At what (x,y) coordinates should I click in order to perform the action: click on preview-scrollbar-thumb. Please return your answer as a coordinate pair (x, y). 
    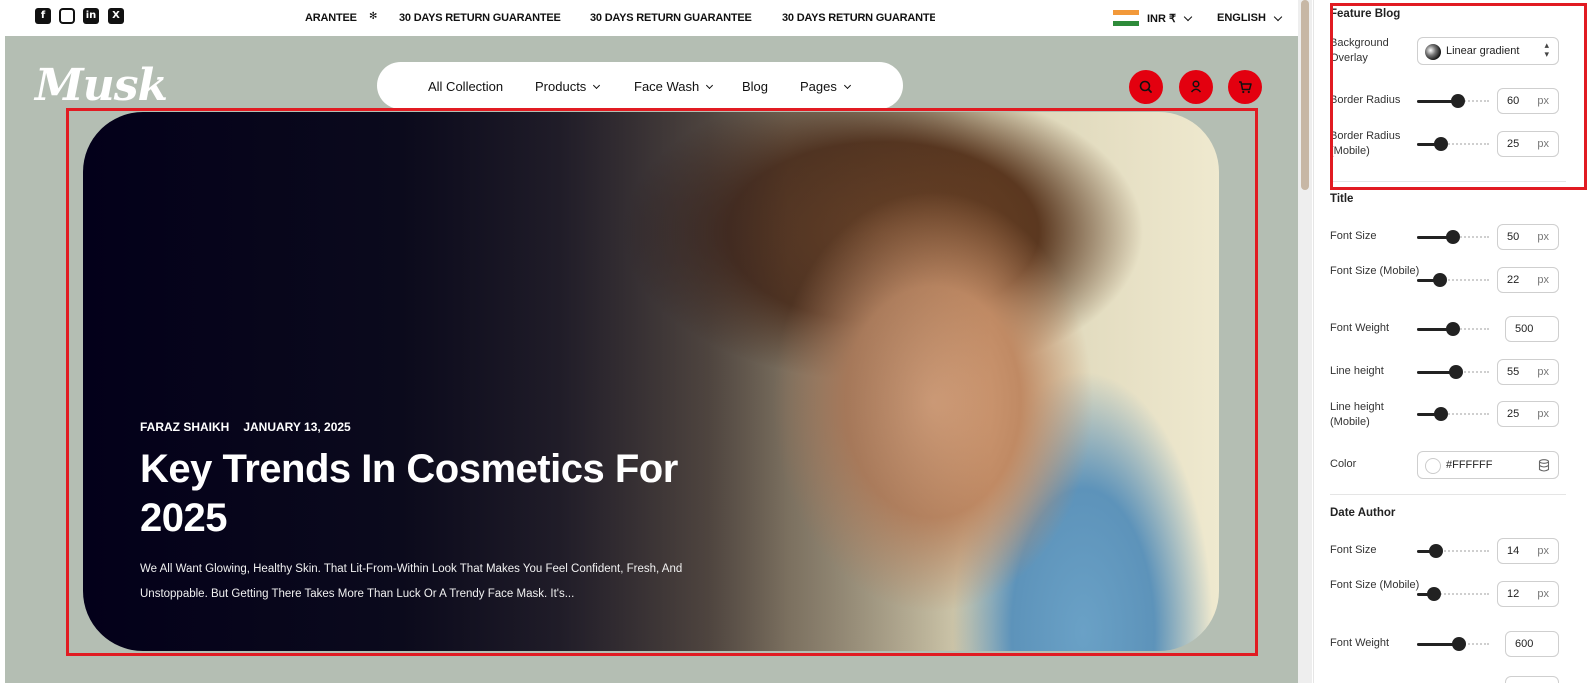
    Looking at the image, I should click on (1305, 95).